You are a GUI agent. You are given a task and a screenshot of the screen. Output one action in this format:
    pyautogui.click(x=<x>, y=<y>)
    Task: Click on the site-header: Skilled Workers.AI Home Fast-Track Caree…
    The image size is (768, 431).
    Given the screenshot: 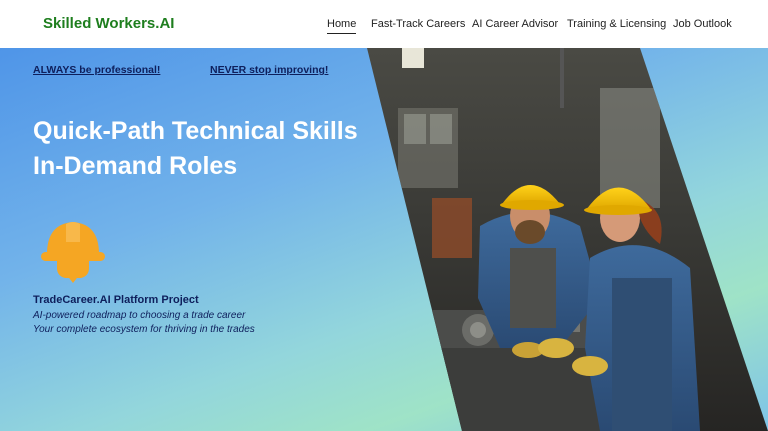 What is the action you would take?
    pyautogui.click(x=384, y=24)
    